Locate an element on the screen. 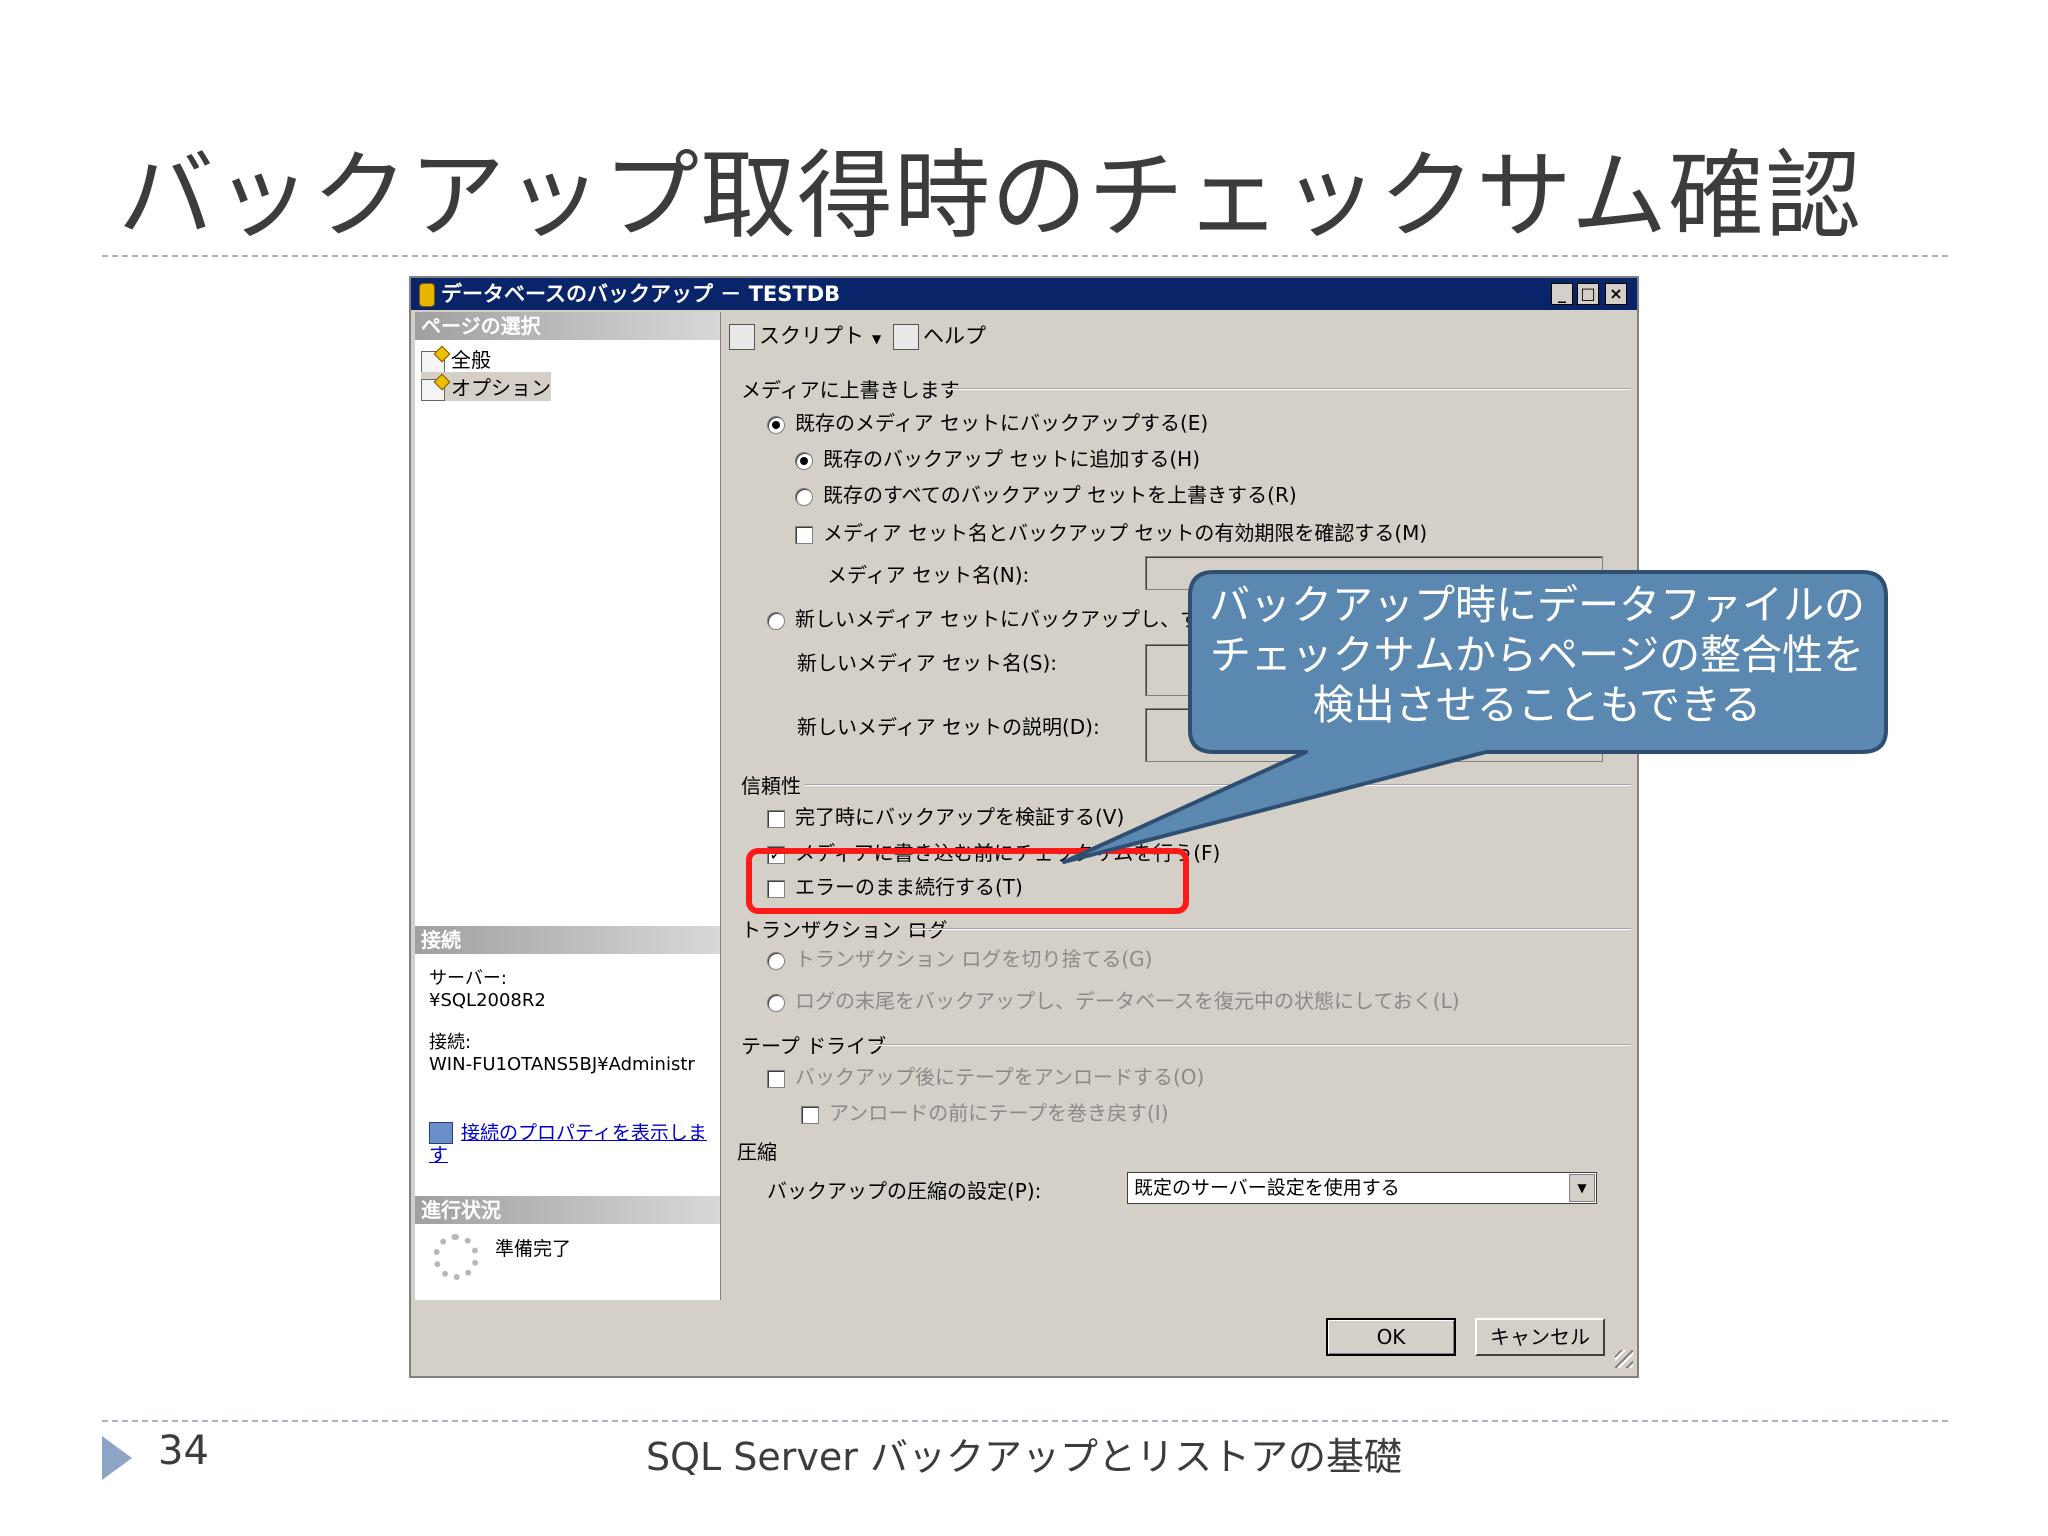 The image size is (2048, 1536). callout-bubble is located at coordinates (1475, 717).